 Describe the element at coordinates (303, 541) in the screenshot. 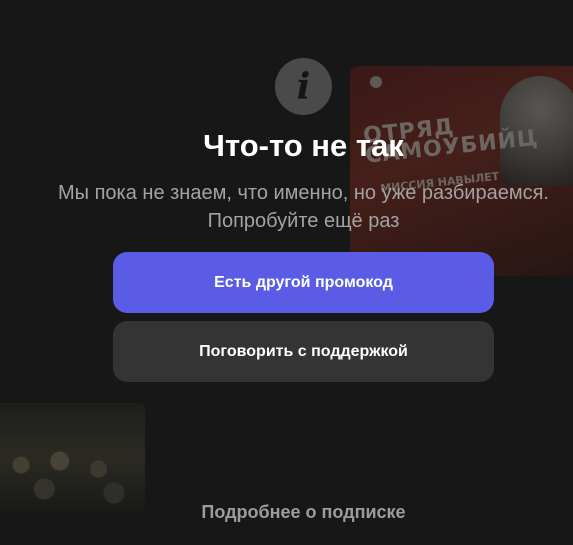

I see `chevron-down-icon: ⌄` at that location.